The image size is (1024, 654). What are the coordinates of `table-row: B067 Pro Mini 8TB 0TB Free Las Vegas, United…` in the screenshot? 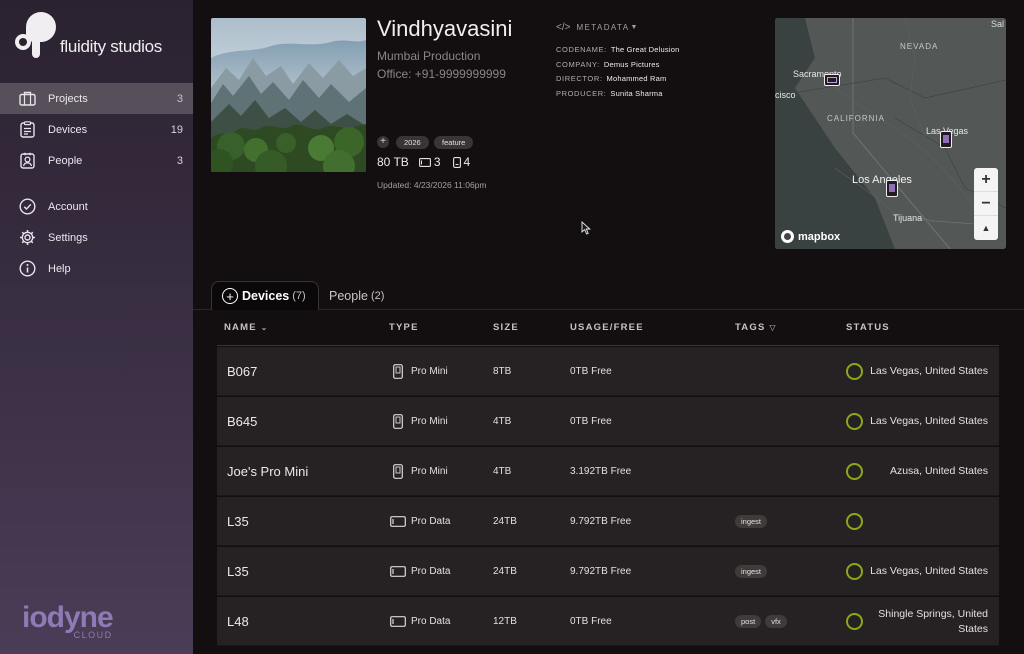 It's located at (608, 371).